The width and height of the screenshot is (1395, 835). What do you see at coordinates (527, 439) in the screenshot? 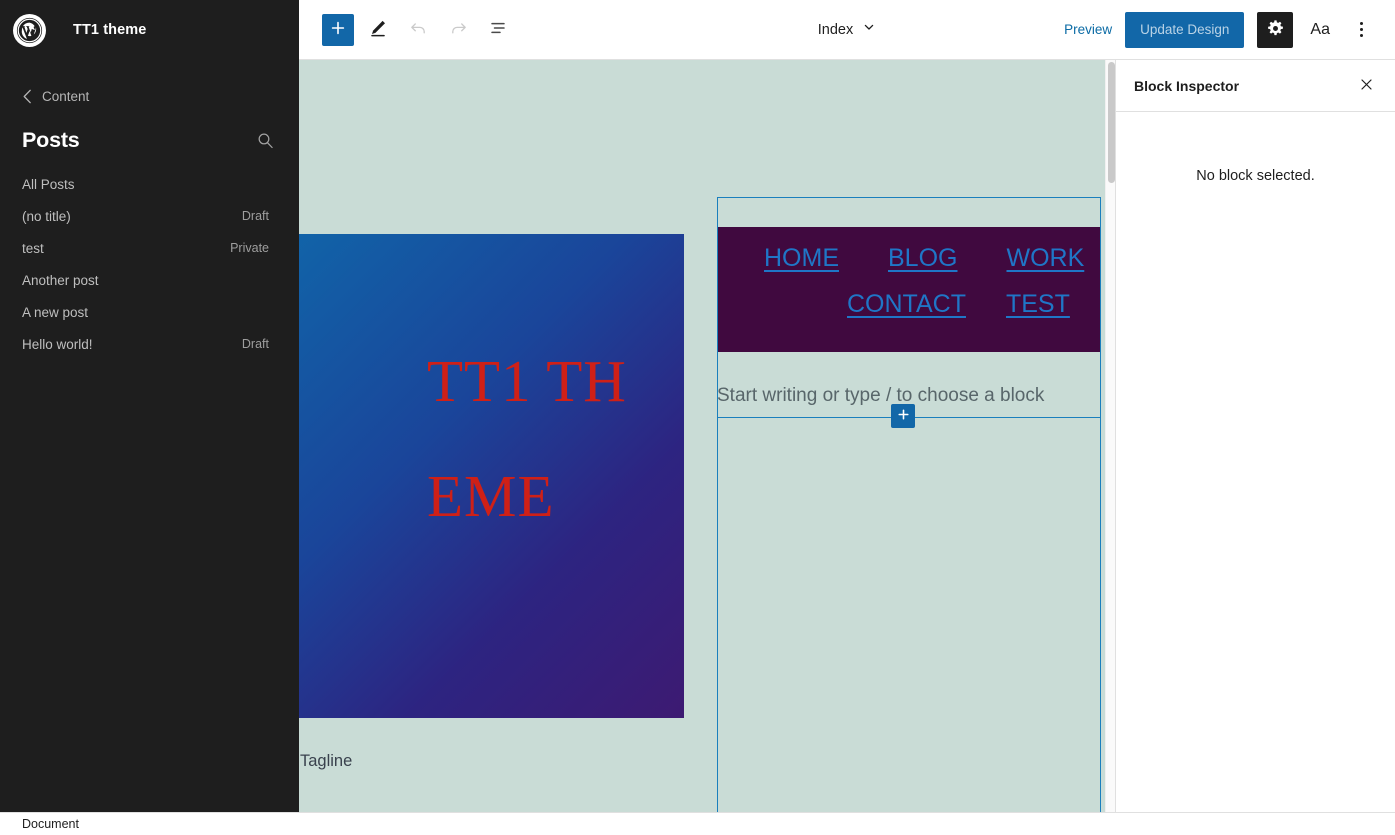
I see `site-title-text: TT1 THEME` at bounding box center [527, 439].